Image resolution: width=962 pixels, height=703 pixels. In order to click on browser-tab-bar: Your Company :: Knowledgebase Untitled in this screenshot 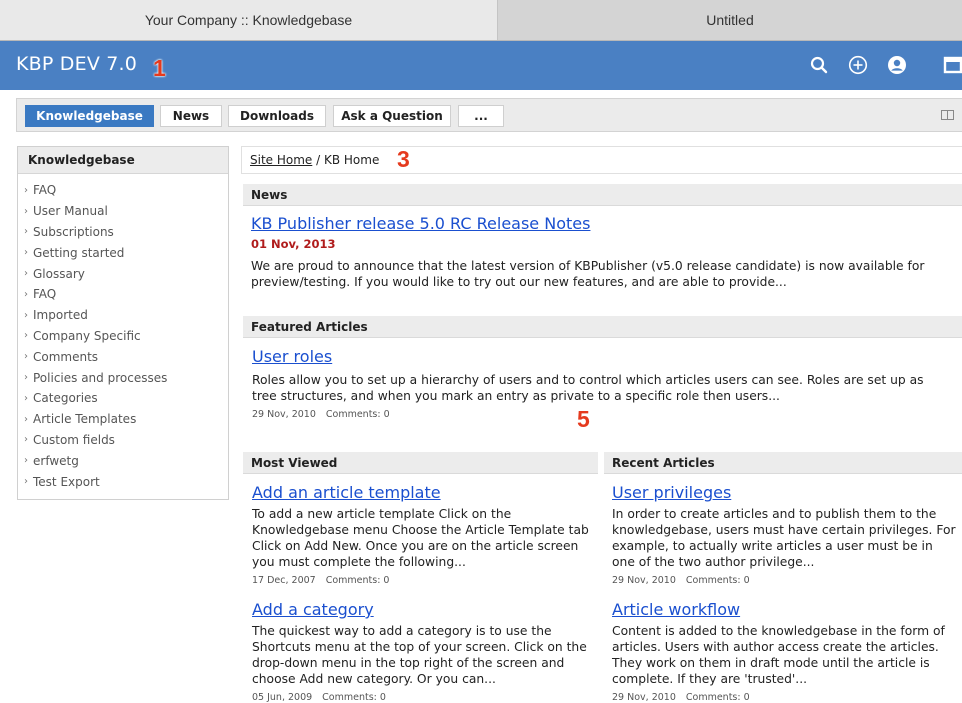, I will do `click(481, 20)`.